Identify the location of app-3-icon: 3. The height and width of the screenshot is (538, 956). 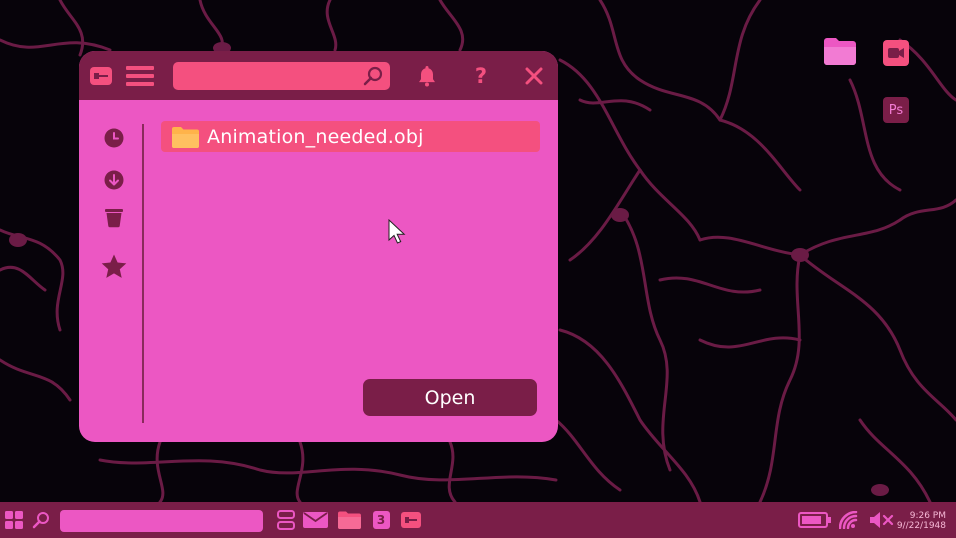
(381, 520).